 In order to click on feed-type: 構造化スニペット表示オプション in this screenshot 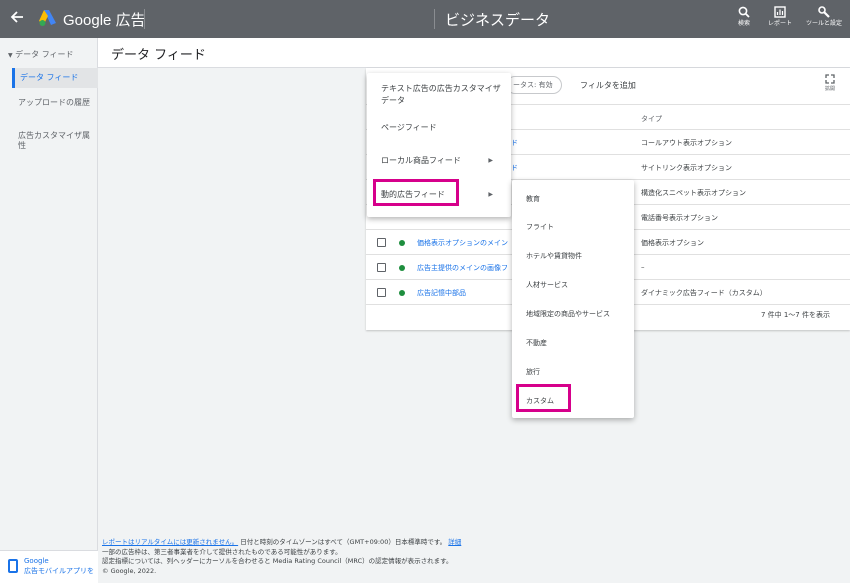, I will do `click(693, 193)`.